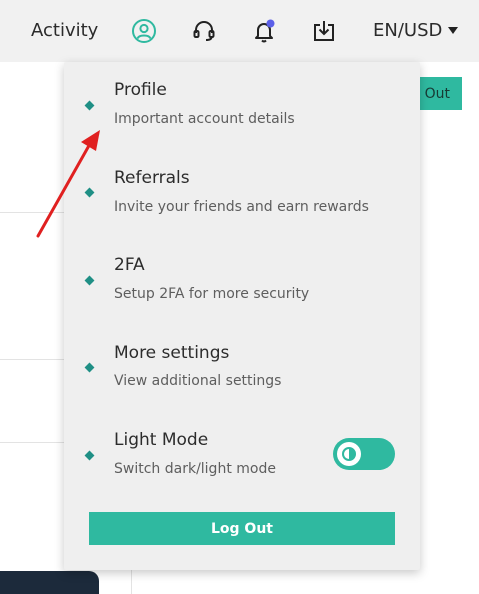 Image resolution: width=479 pixels, height=594 pixels. What do you see at coordinates (212, 294) in the screenshot?
I see `menu-item-description: Setup 2FA for more security` at bounding box center [212, 294].